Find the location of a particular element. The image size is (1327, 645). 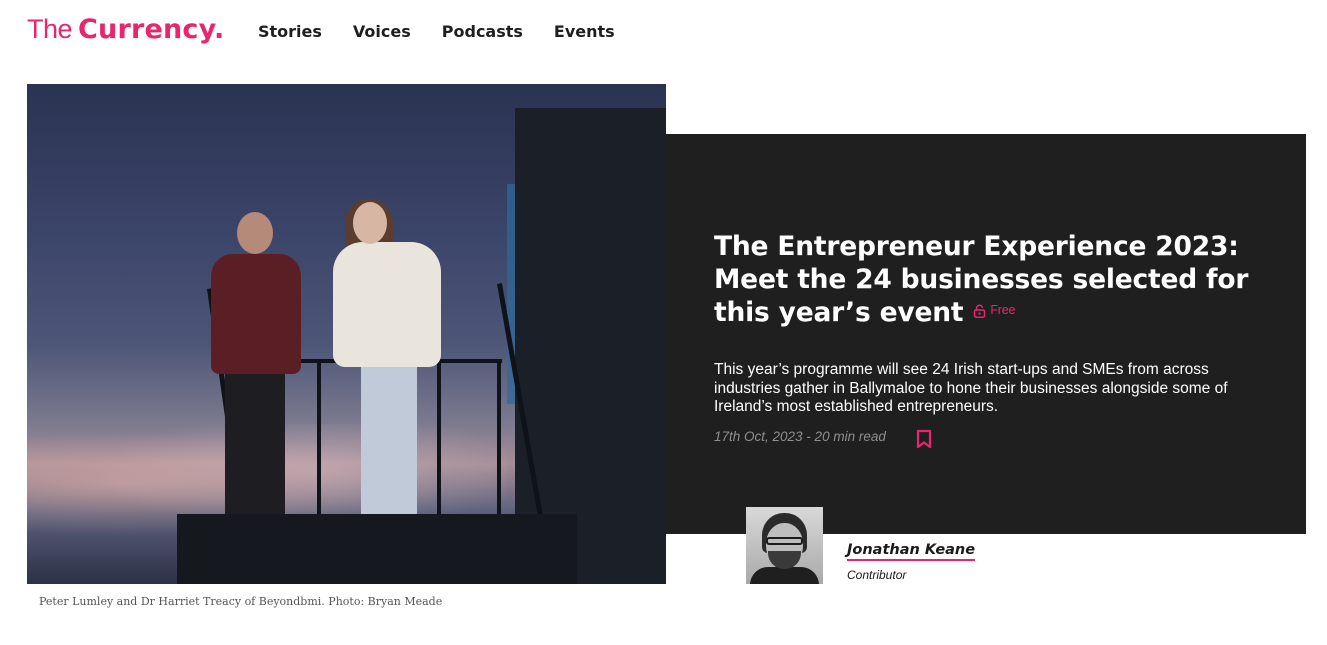

nav-item-podcasts: Podcasts is located at coordinates (482, 31).